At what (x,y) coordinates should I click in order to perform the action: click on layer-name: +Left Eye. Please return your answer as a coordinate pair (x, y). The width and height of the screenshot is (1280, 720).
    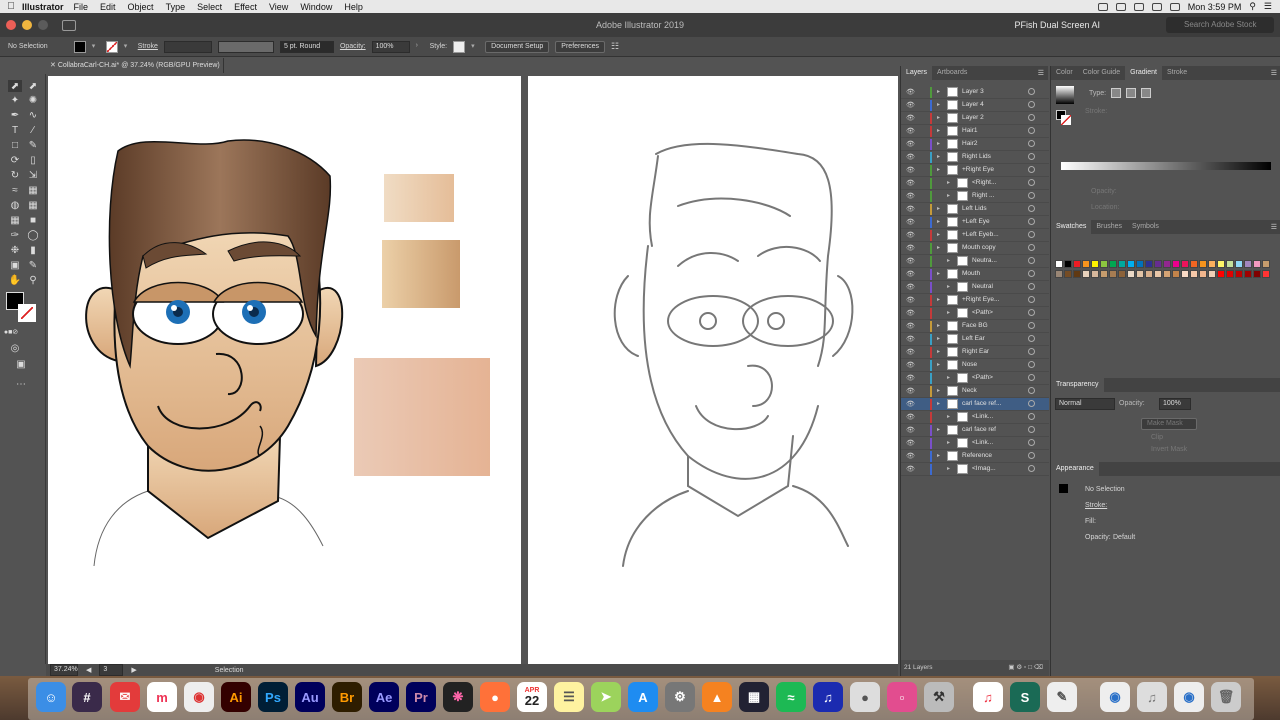
    Looking at the image, I should click on (976, 221).